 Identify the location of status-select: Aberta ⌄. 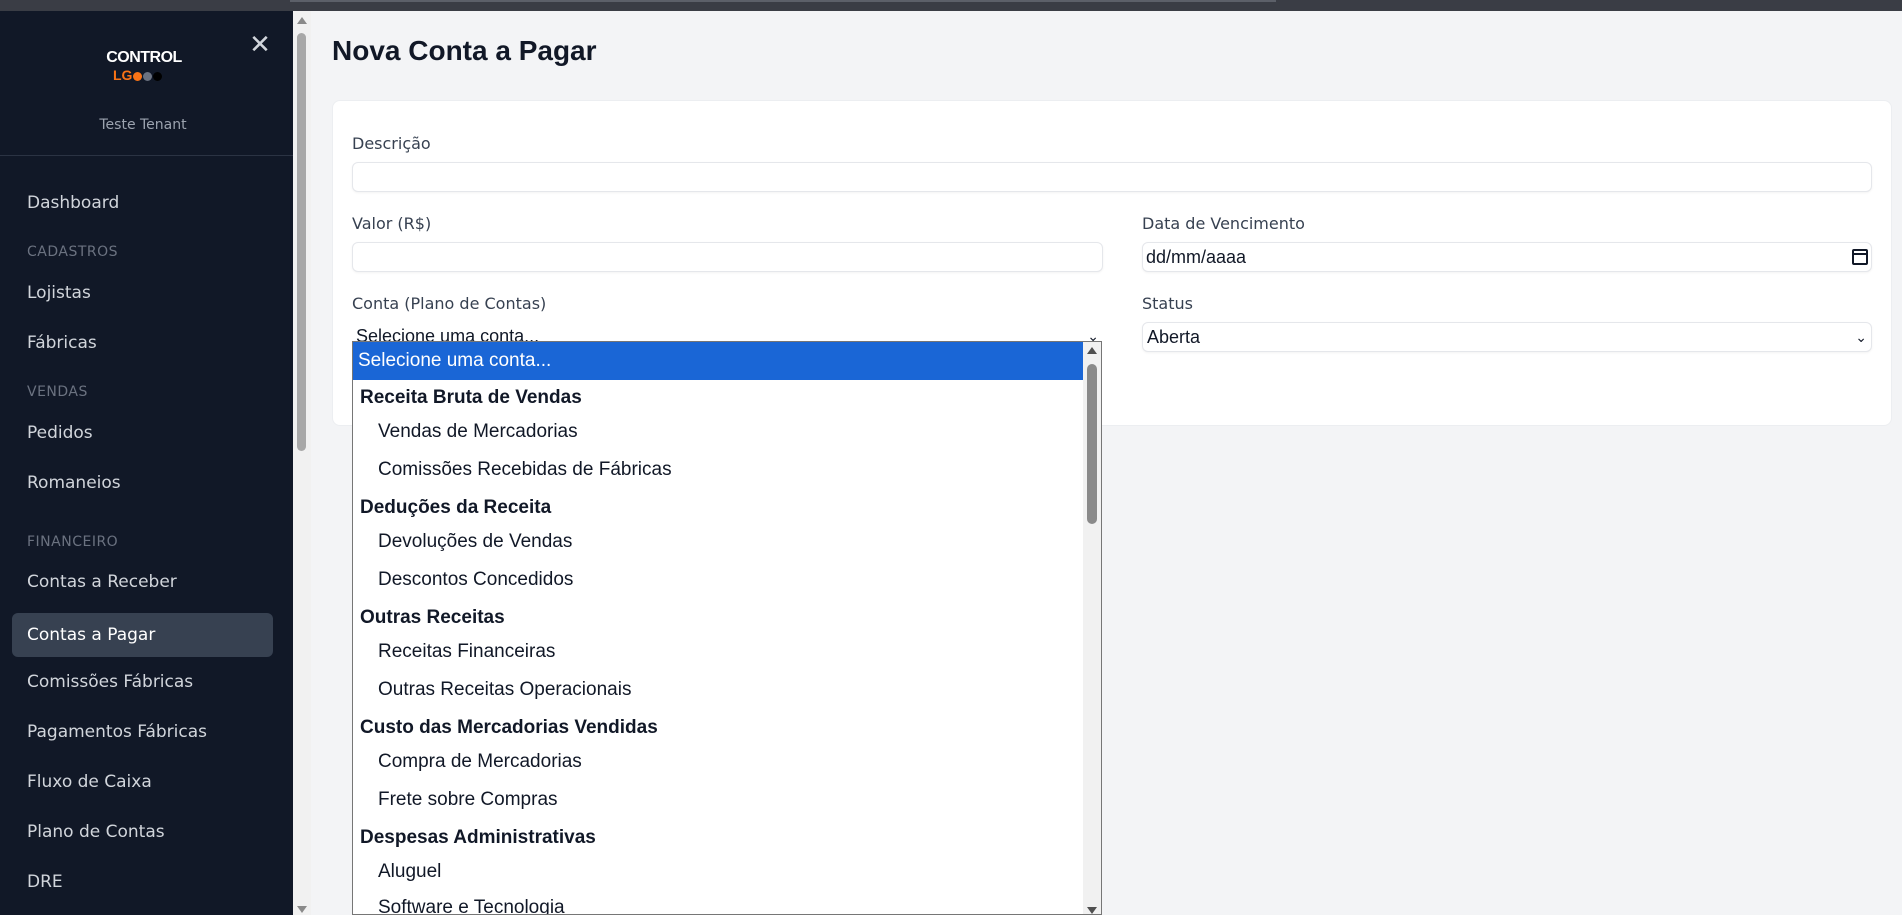
(1507, 337).